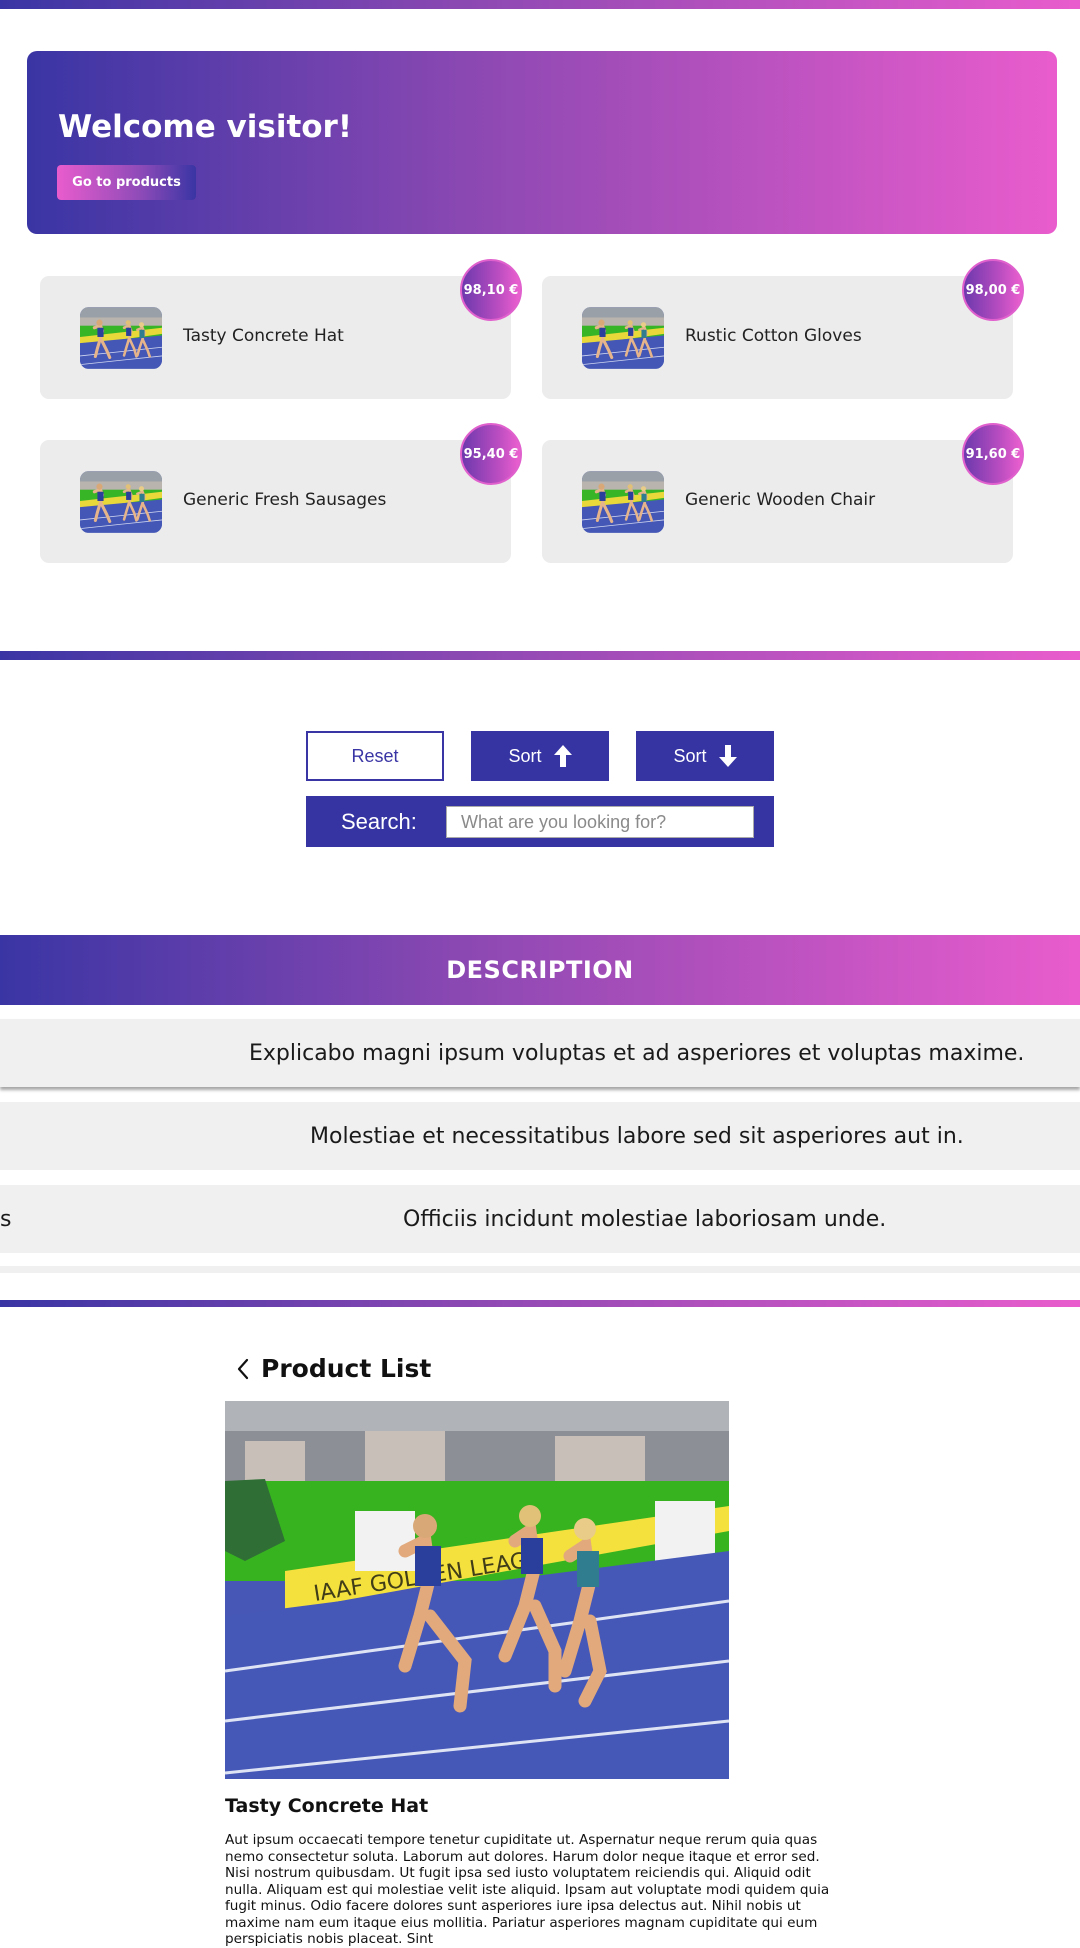 This screenshot has height=1948, width=1080. Describe the element at coordinates (773, 336) in the screenshot. I see `product-name: Rustic Cotton Gloves` at that location.